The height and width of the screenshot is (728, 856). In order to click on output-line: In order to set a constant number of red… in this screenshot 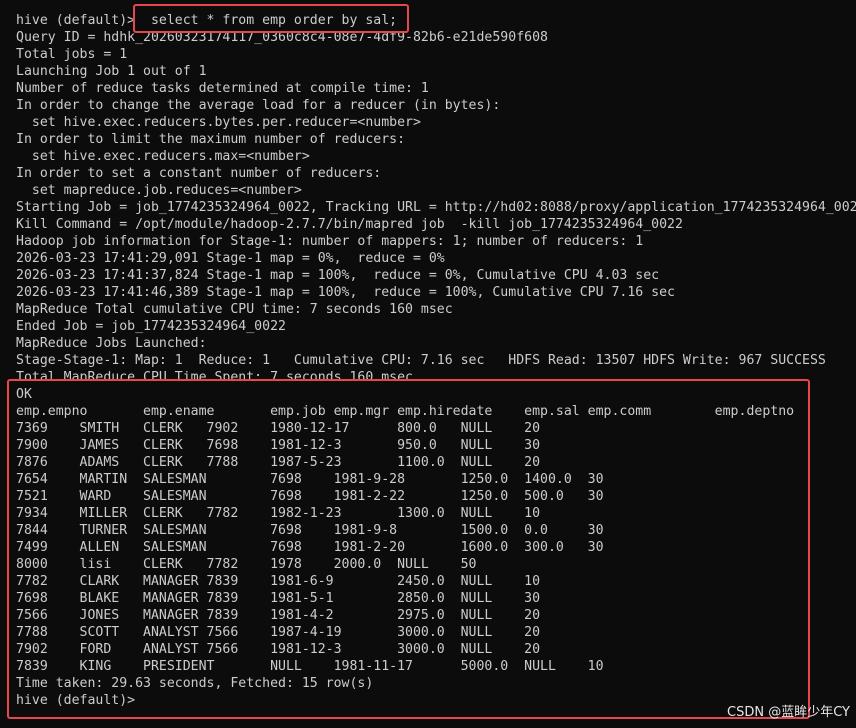, I will do `click(199, 173)`.